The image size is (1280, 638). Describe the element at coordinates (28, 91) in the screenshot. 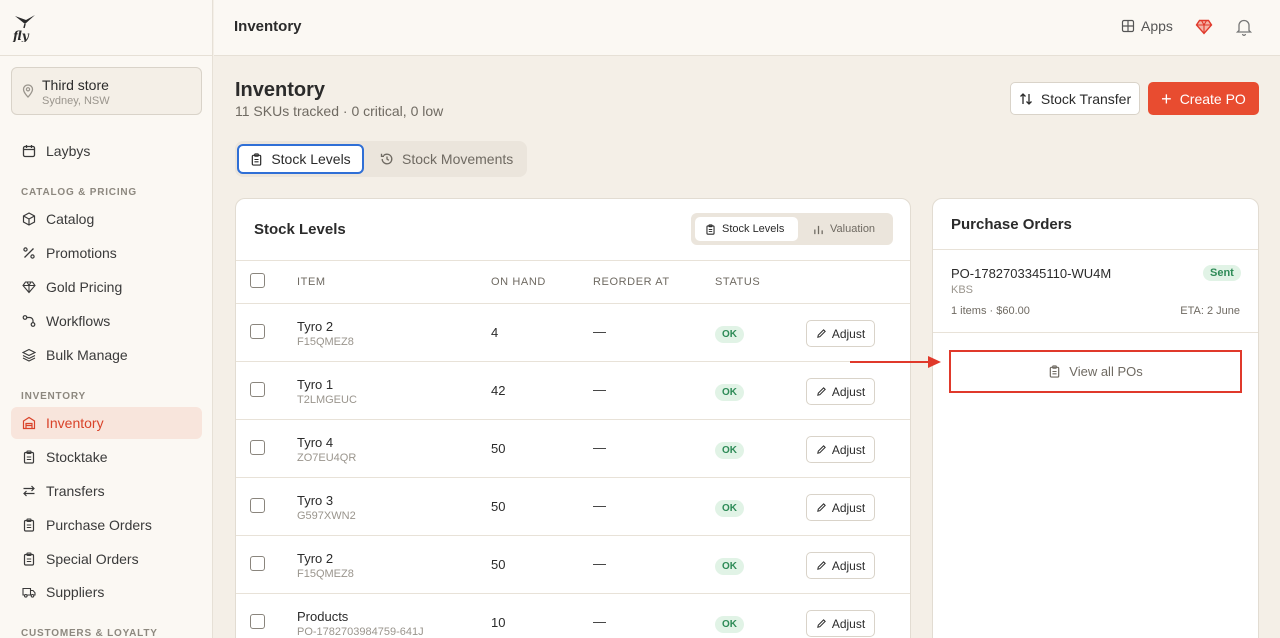

I see `map-pin-icon` at that location.